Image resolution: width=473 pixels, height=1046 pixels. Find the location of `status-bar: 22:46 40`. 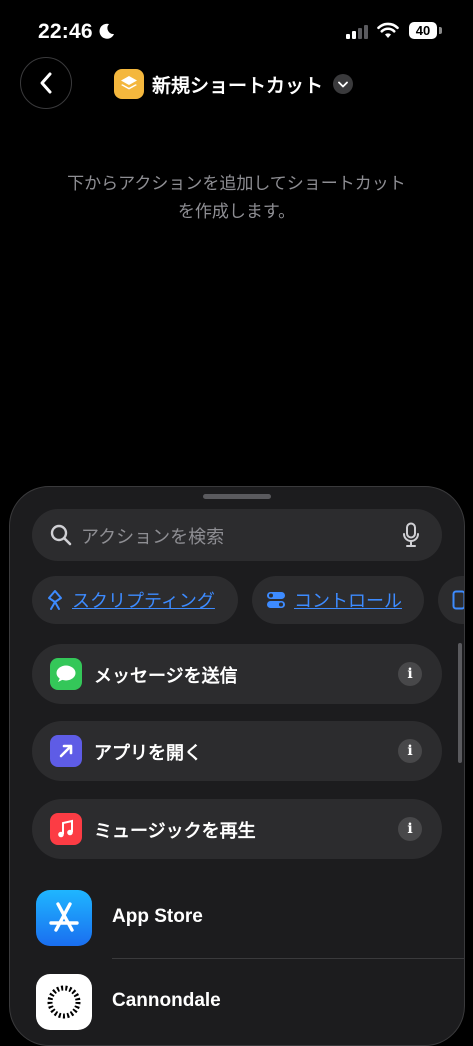

status-bar: 22:46 40 is located at coordinates (236, 30).